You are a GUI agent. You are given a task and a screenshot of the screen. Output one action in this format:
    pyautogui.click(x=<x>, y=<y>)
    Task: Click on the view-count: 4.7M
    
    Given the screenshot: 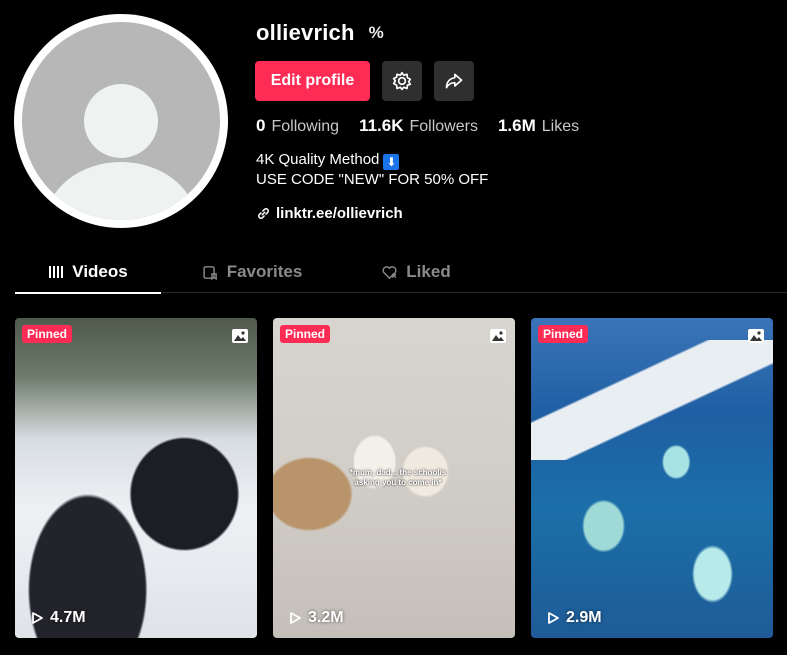 What is the action you would take?
    pyautogui.click(x=58, y=618)
    